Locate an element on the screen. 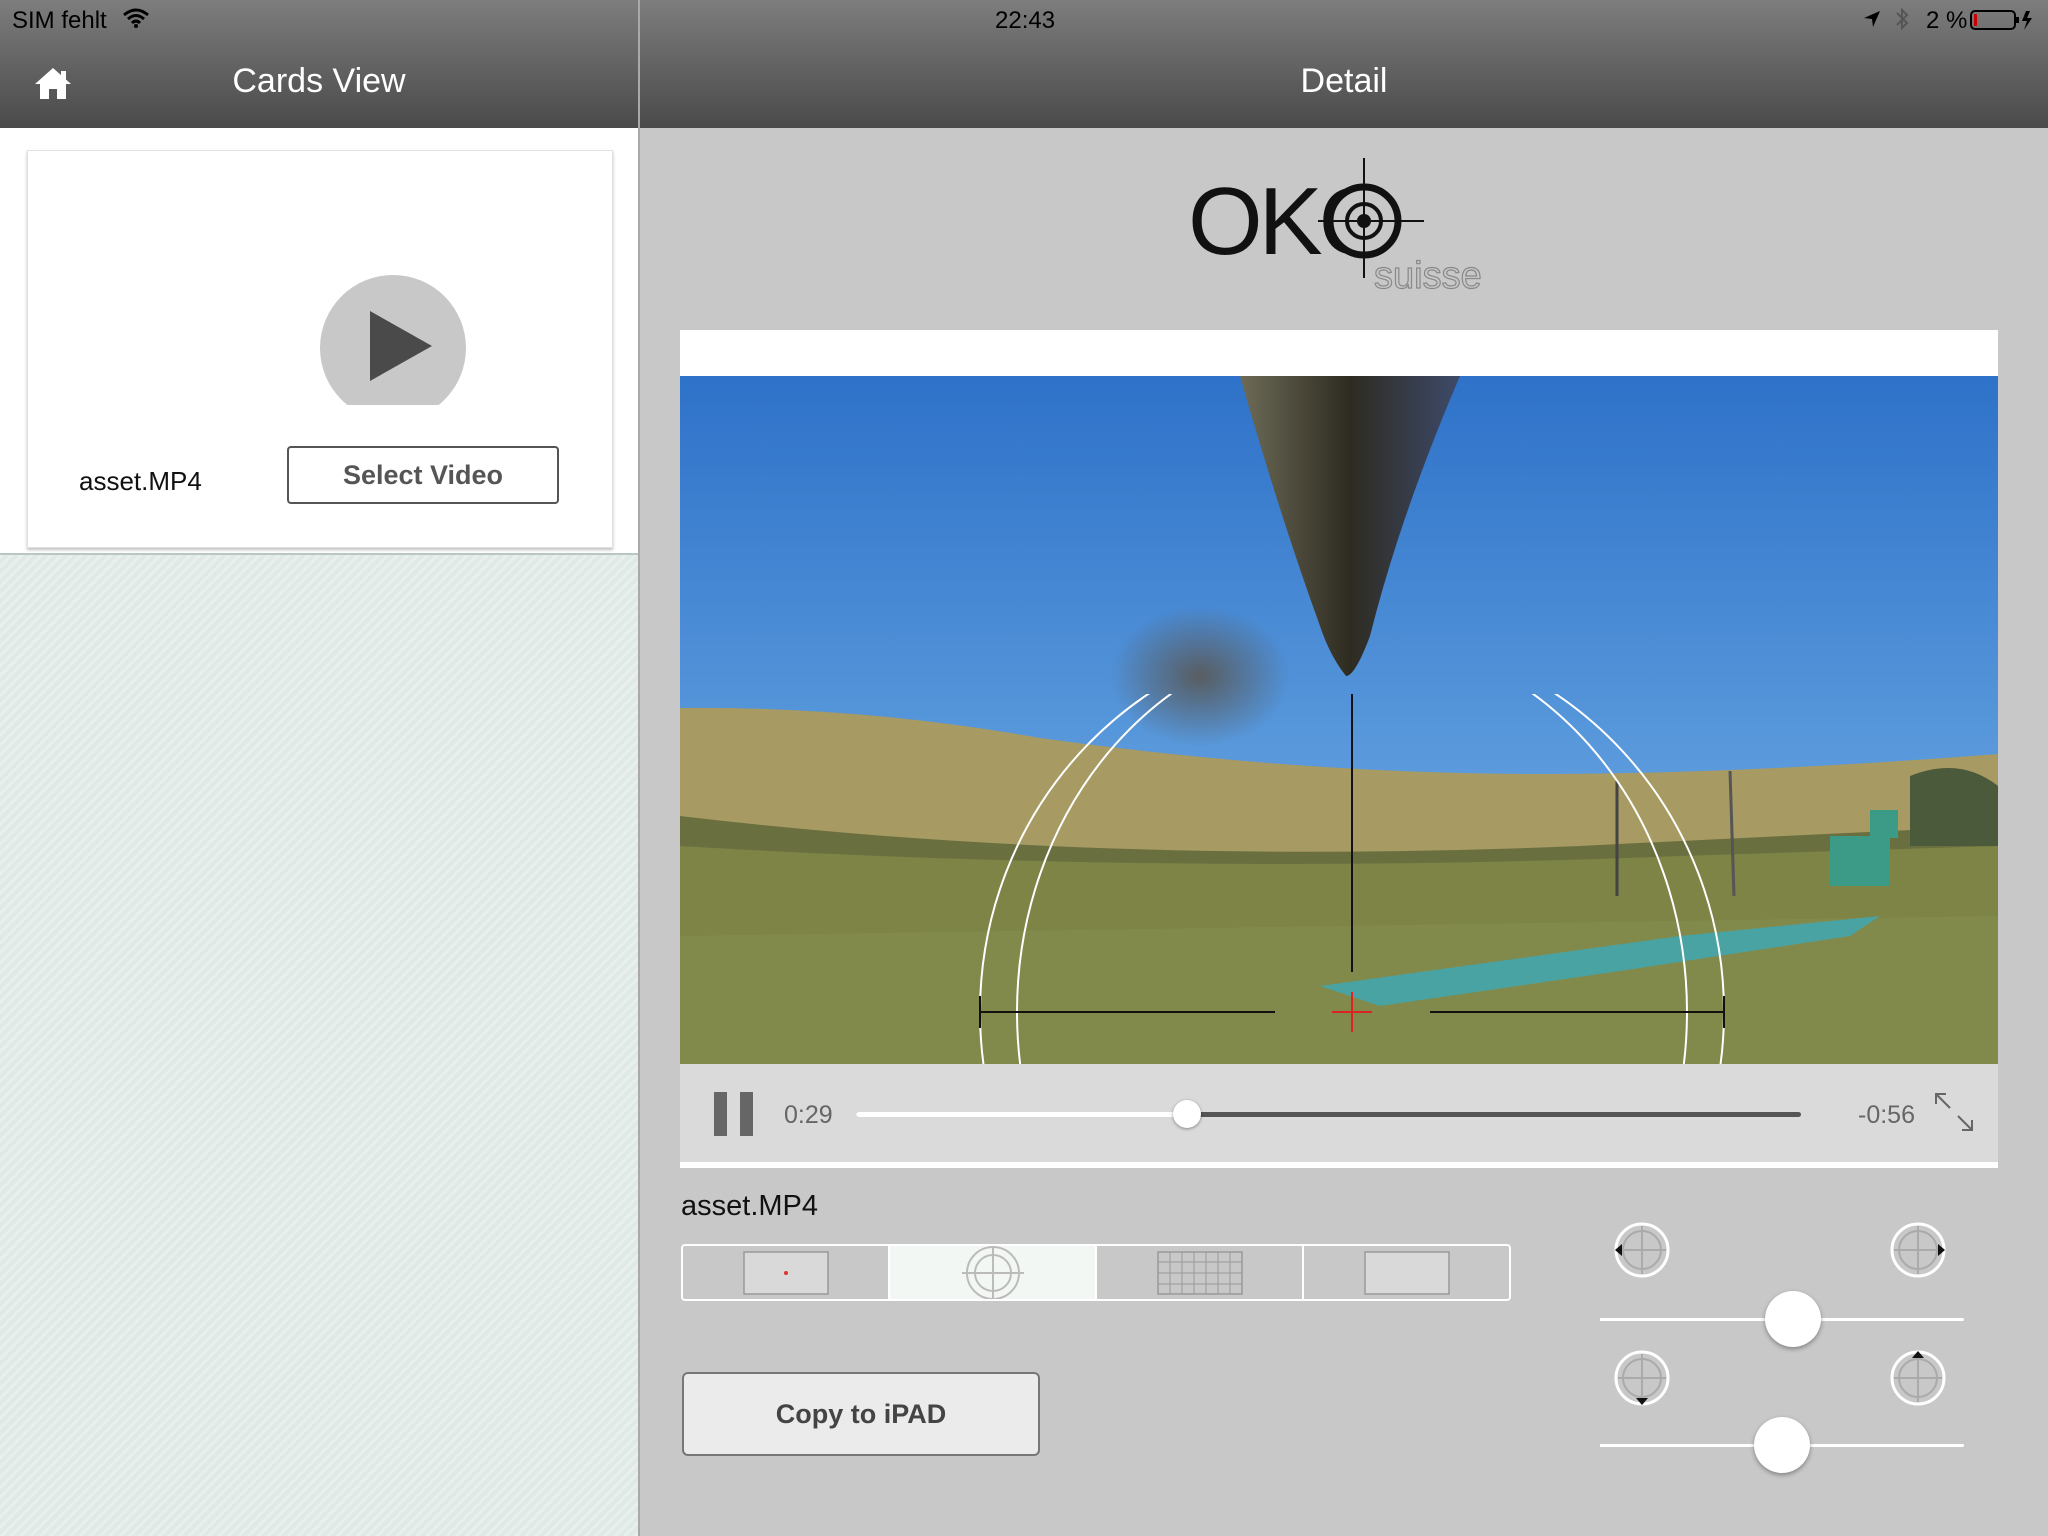 The image size is (2048, 1536). master-nav-bar: SIM fehlt Cards View is located at coordinates (319, 64).